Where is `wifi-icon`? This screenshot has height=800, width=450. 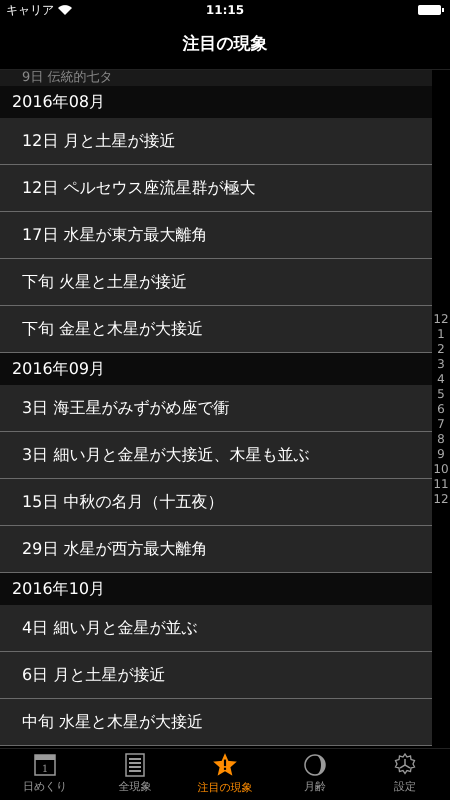
wifi-icon is located at coordinates (65, 10).